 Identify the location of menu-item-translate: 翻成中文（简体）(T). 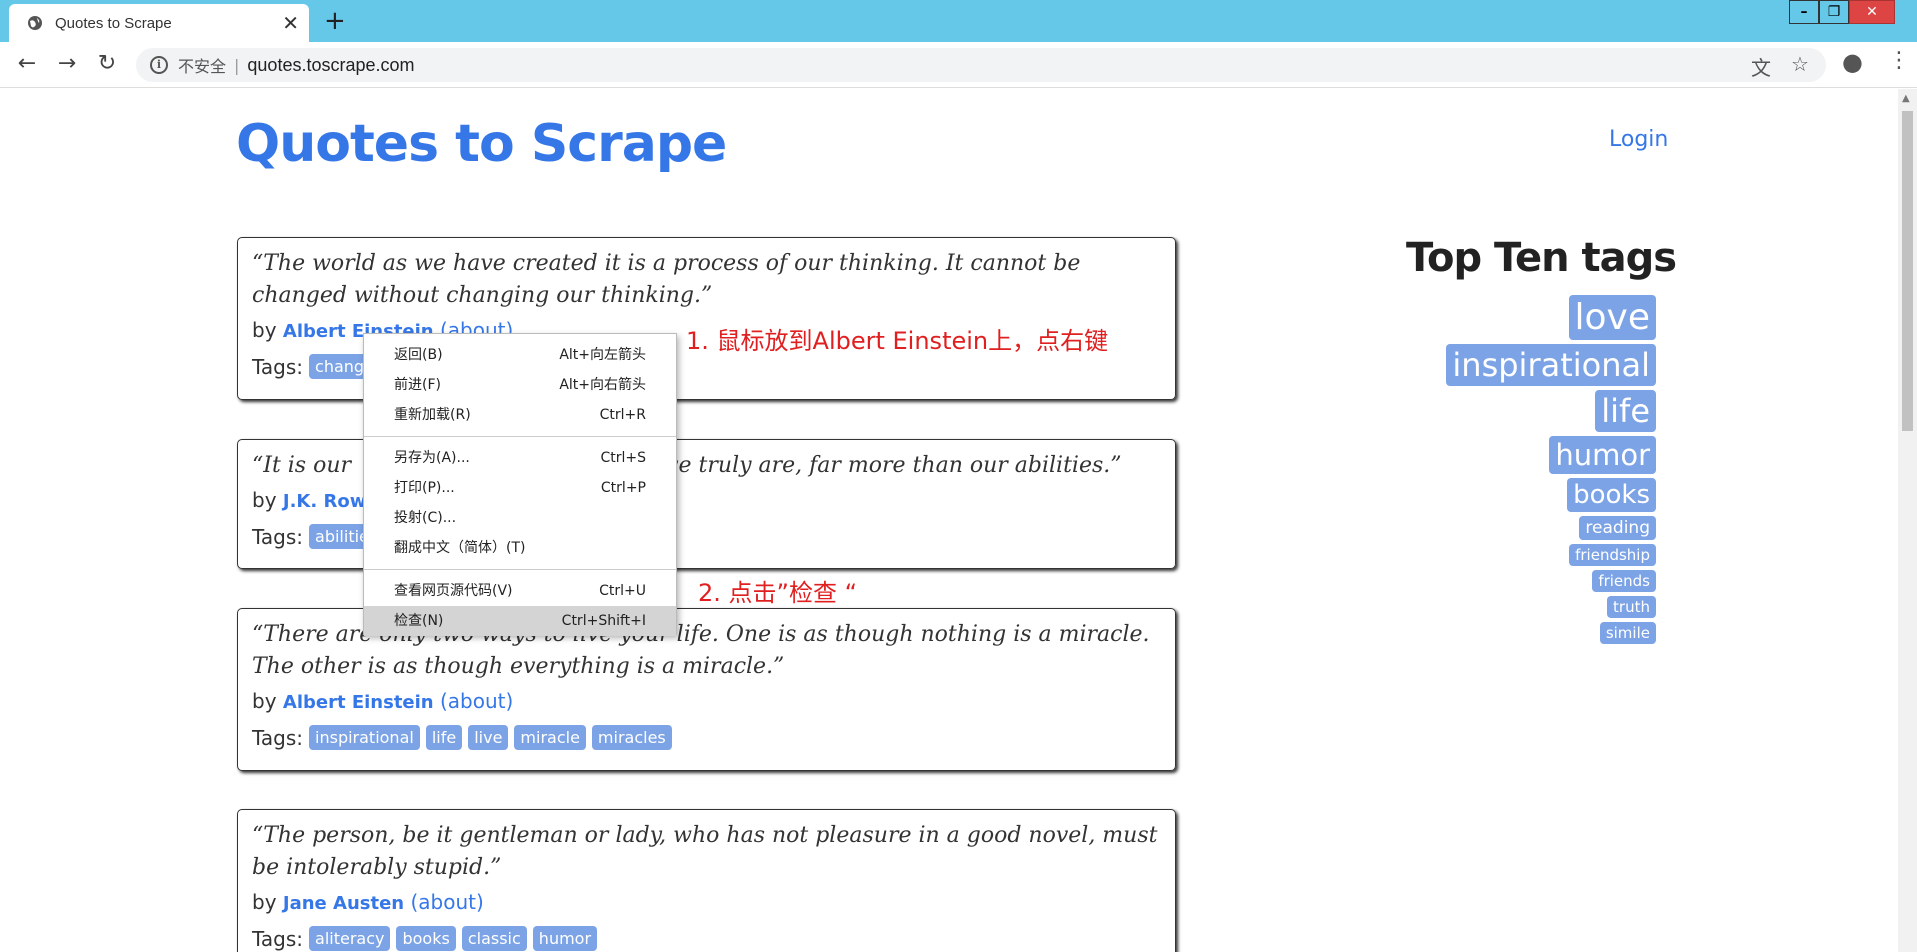
(520, 548).